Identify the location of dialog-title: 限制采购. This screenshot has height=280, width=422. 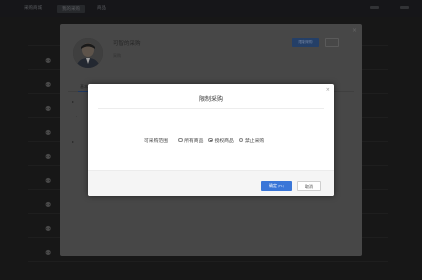
(210, 99).